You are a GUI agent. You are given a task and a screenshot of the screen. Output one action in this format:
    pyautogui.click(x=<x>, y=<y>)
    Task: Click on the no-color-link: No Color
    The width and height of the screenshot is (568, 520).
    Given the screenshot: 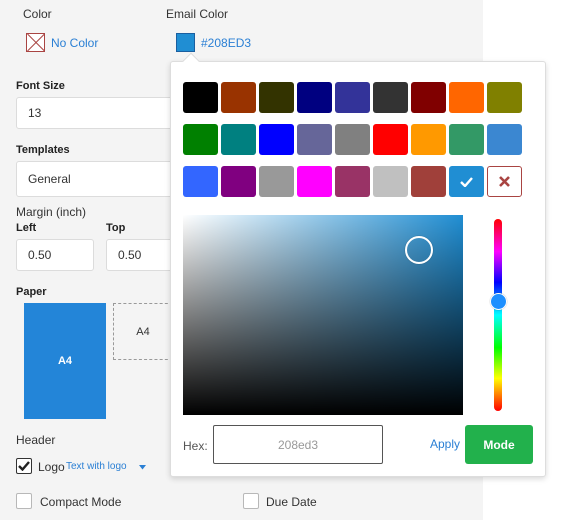 What is the action you would take?
    pyautogui.click(x=74, y=43)
    